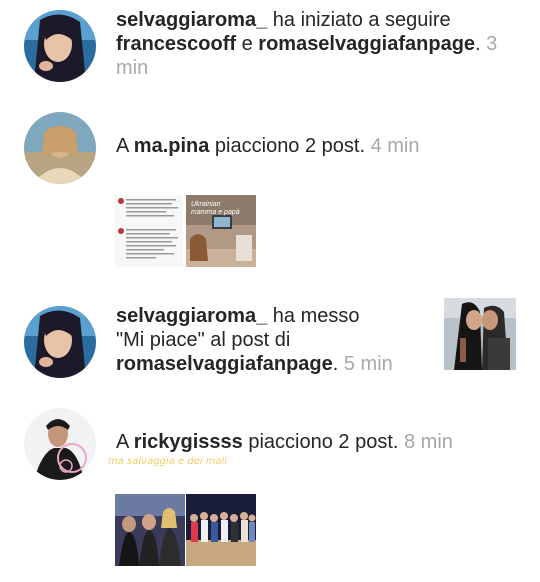 The width and height of the screenshot is (540, 582). I want to click on timestamp: 5 min, so click(368, 364).